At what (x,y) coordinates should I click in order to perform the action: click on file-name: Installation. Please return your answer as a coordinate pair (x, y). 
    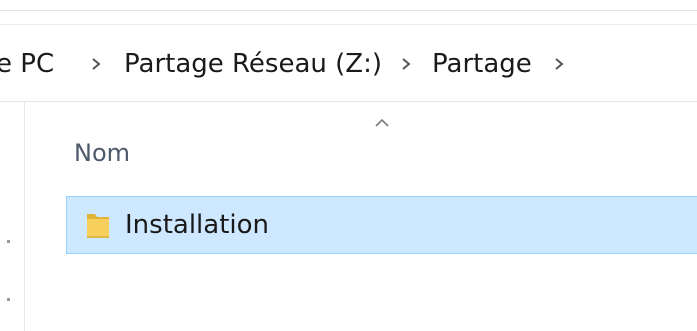
    Looking at the image, I should click on (197, 225).